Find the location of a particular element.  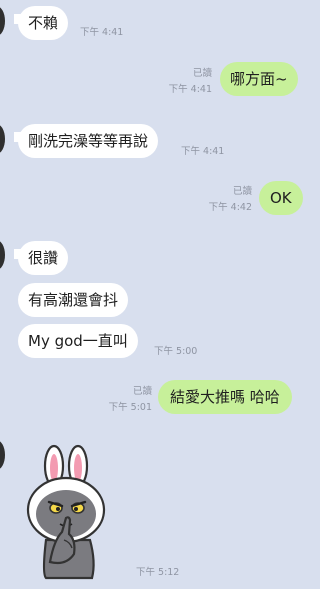

message-bubble-outgoing: 結愛大推嗎 哈哈 is located at coordinates (225, 397).